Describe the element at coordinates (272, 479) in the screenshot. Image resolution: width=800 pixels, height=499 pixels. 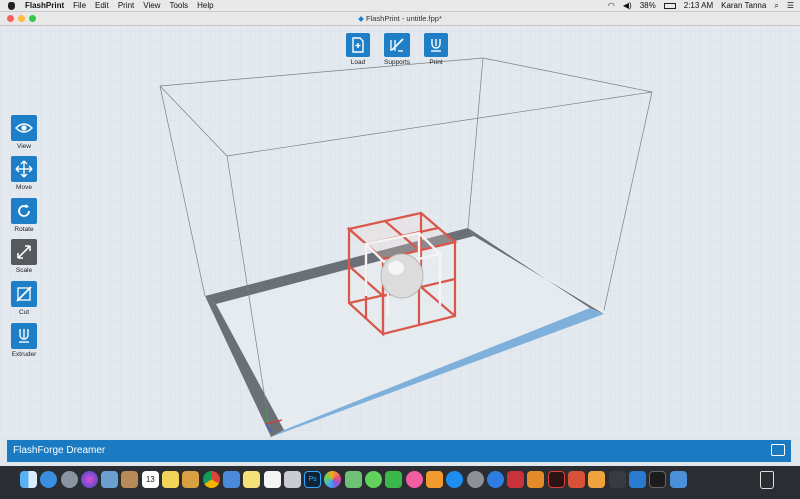
I see `reminders-icon` at that location.